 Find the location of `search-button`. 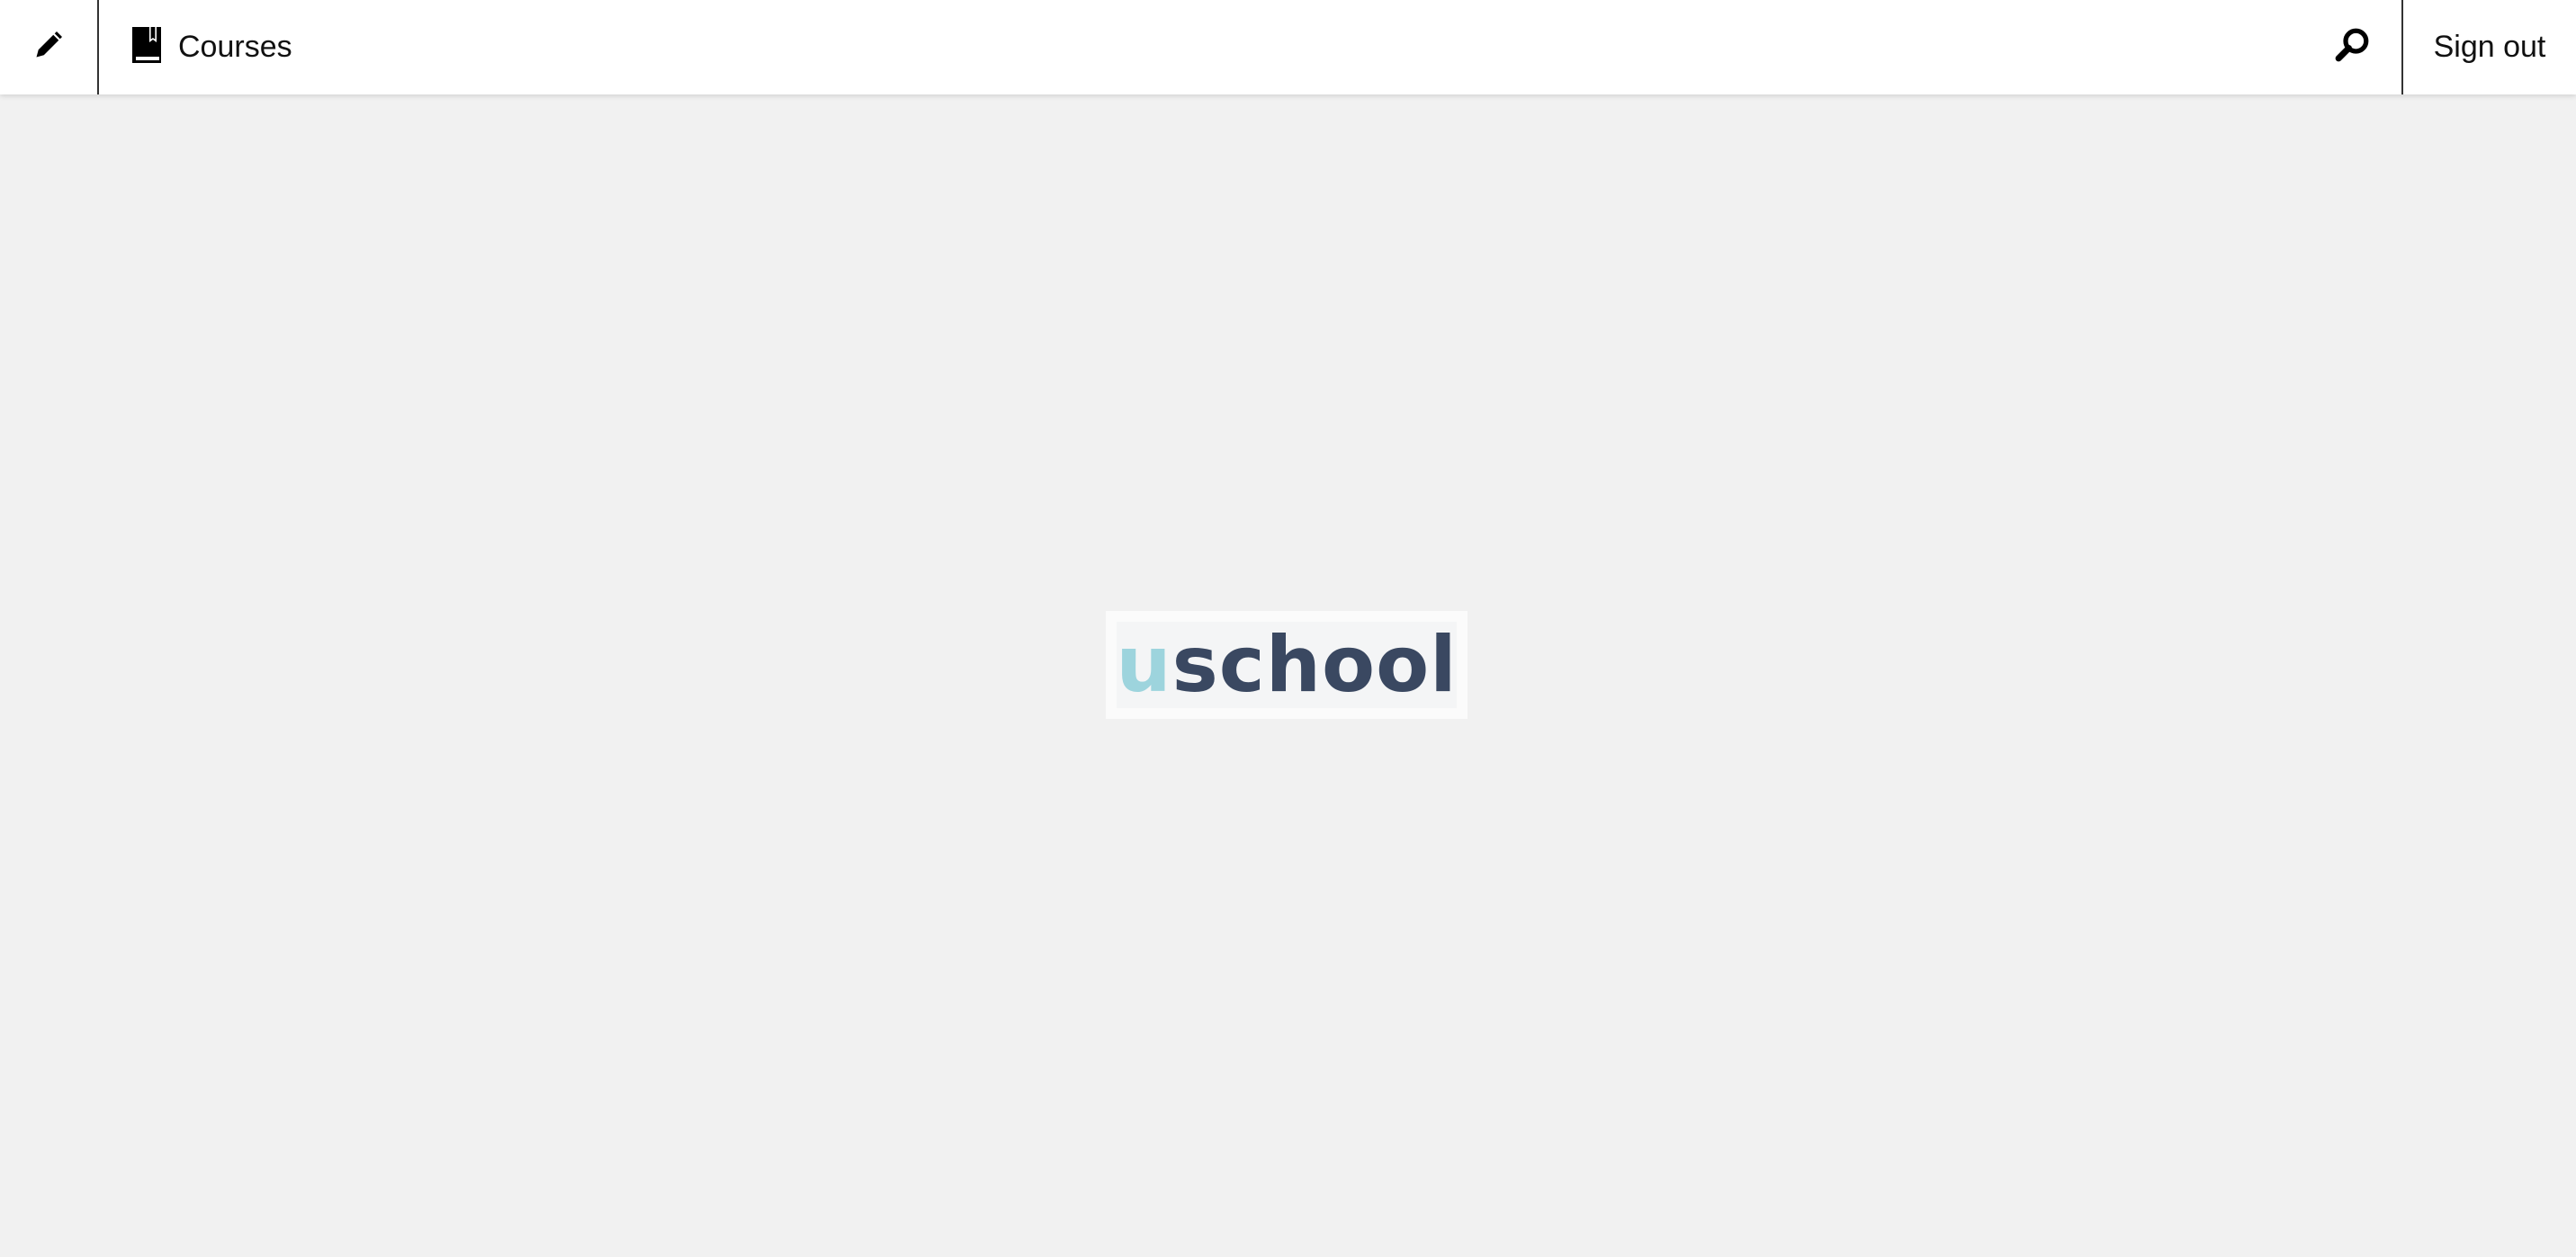

search-button is located at coordinates (2351, 47).